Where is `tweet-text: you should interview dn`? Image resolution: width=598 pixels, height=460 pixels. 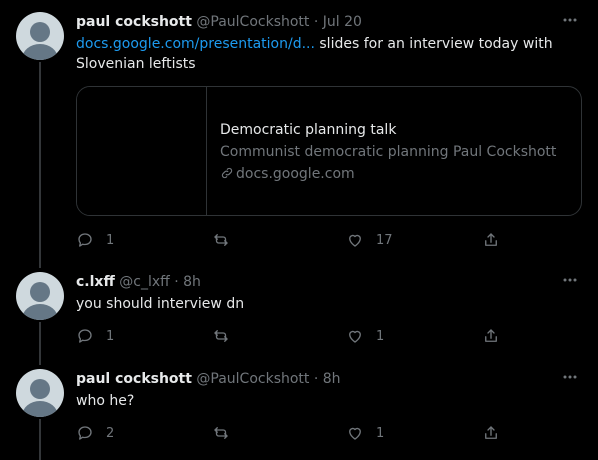
tweet-text: you should interview dn is located at coordinates (160, 304).